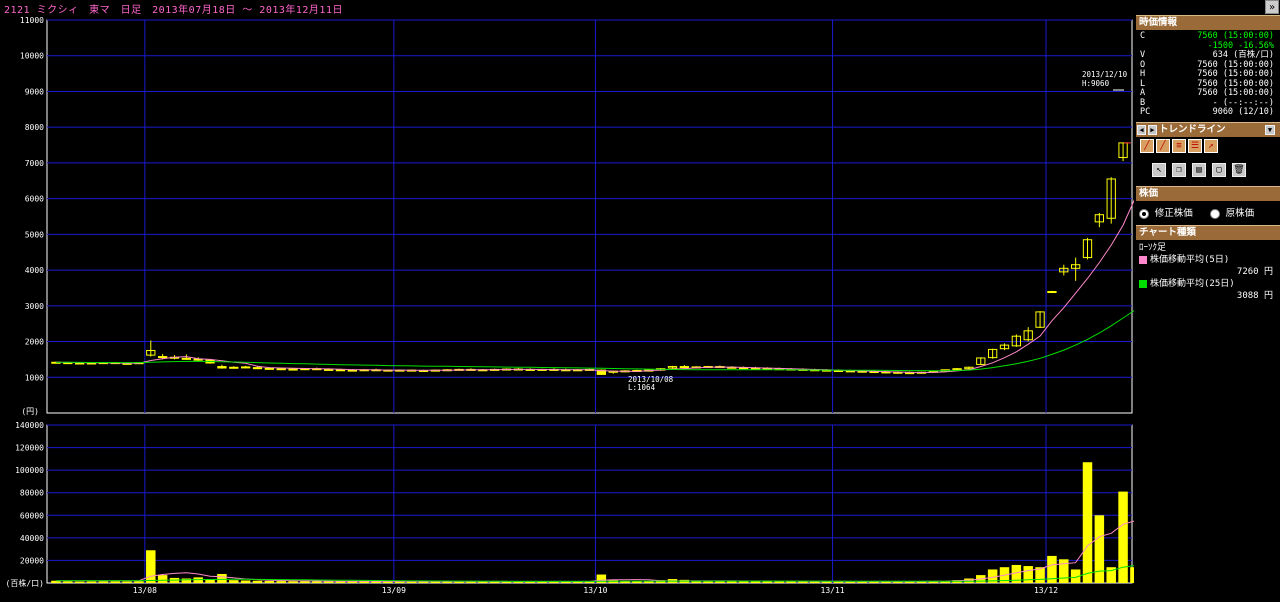 The height and width of the screenshot is (602, 1280). Describe the element at coordinates (1208, 112) in the screenshot. I see `quote-row: PC 9060 (12/10)` at that location.